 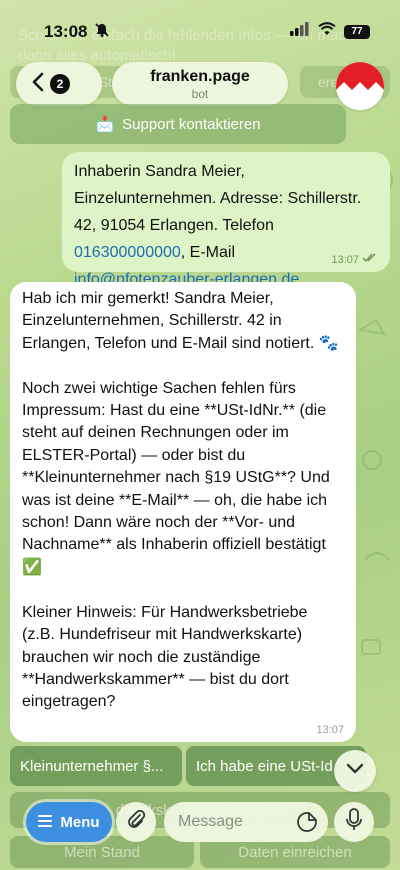 I want to click on signal-icon, so click(x=300, y=31).